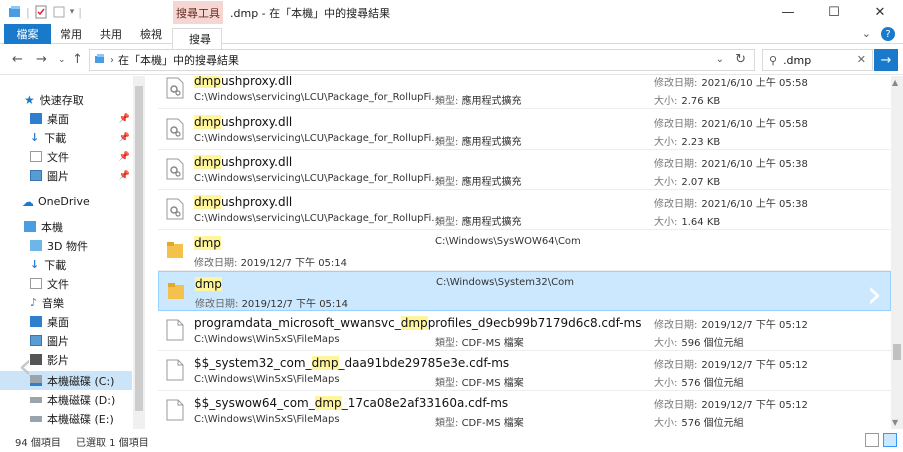 This screenshot has width=903, height=452. I want to click on nav-drive-d: 本機磁碟 (D:), so click(73, 399).